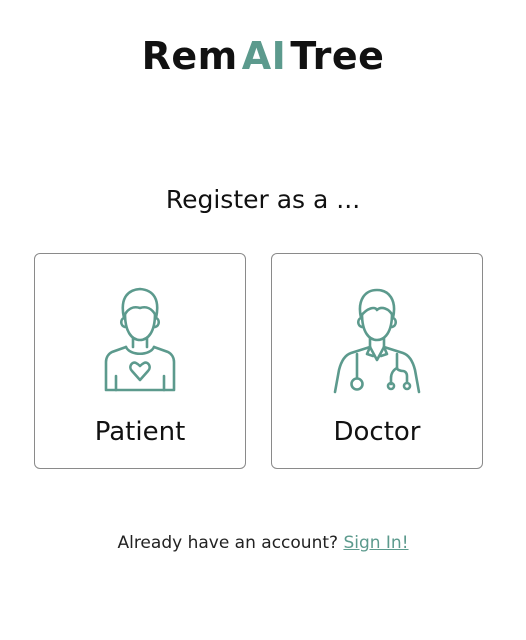  I want to click on signin-prompt-text: Already have an account?, so click(228, 543).